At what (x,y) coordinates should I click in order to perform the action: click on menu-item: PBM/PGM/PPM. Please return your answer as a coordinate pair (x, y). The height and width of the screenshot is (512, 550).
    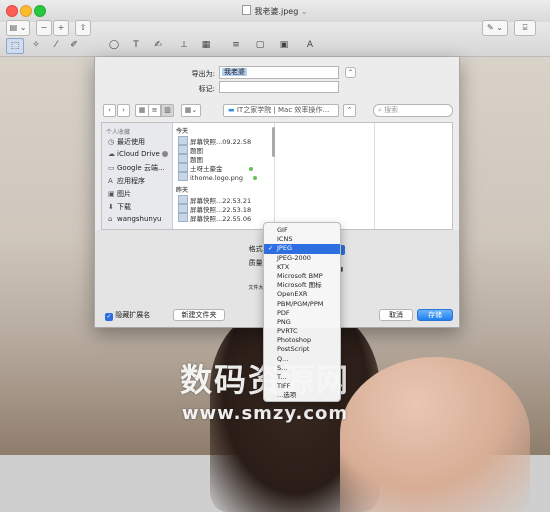
    Looking at the image, I should click on (302, 304).